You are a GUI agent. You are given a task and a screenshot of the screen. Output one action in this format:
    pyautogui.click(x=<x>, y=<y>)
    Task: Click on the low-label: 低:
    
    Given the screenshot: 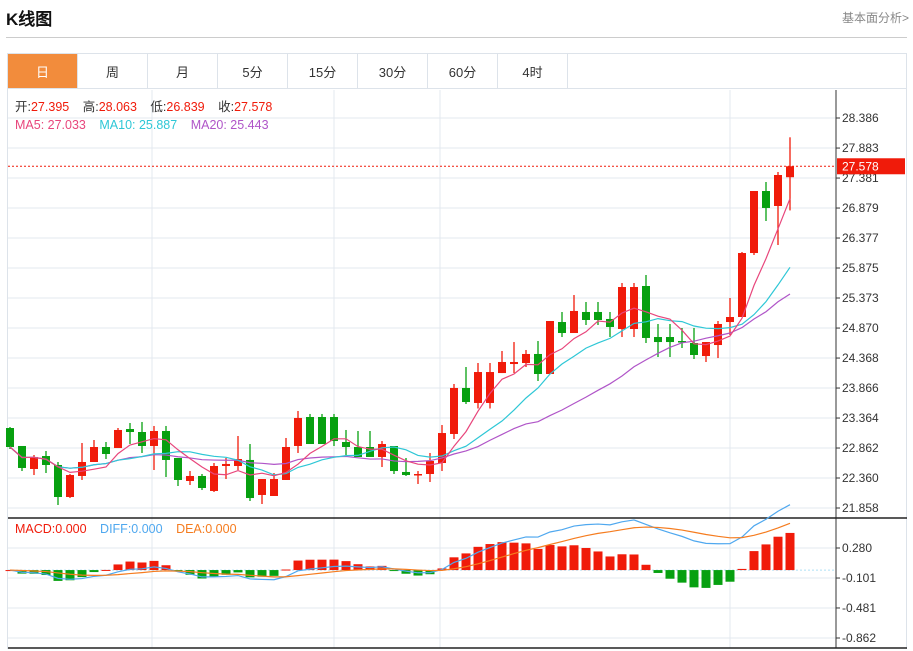 What is the action you would take?
    pyautogui.click(x=158, y=107)
    